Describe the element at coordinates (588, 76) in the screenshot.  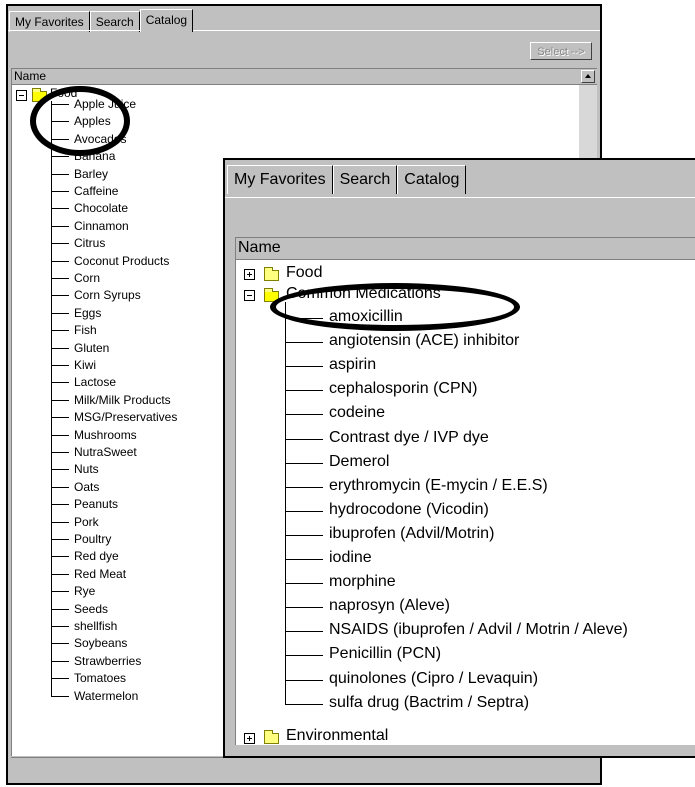
I see `scroll-up-button` at that location.